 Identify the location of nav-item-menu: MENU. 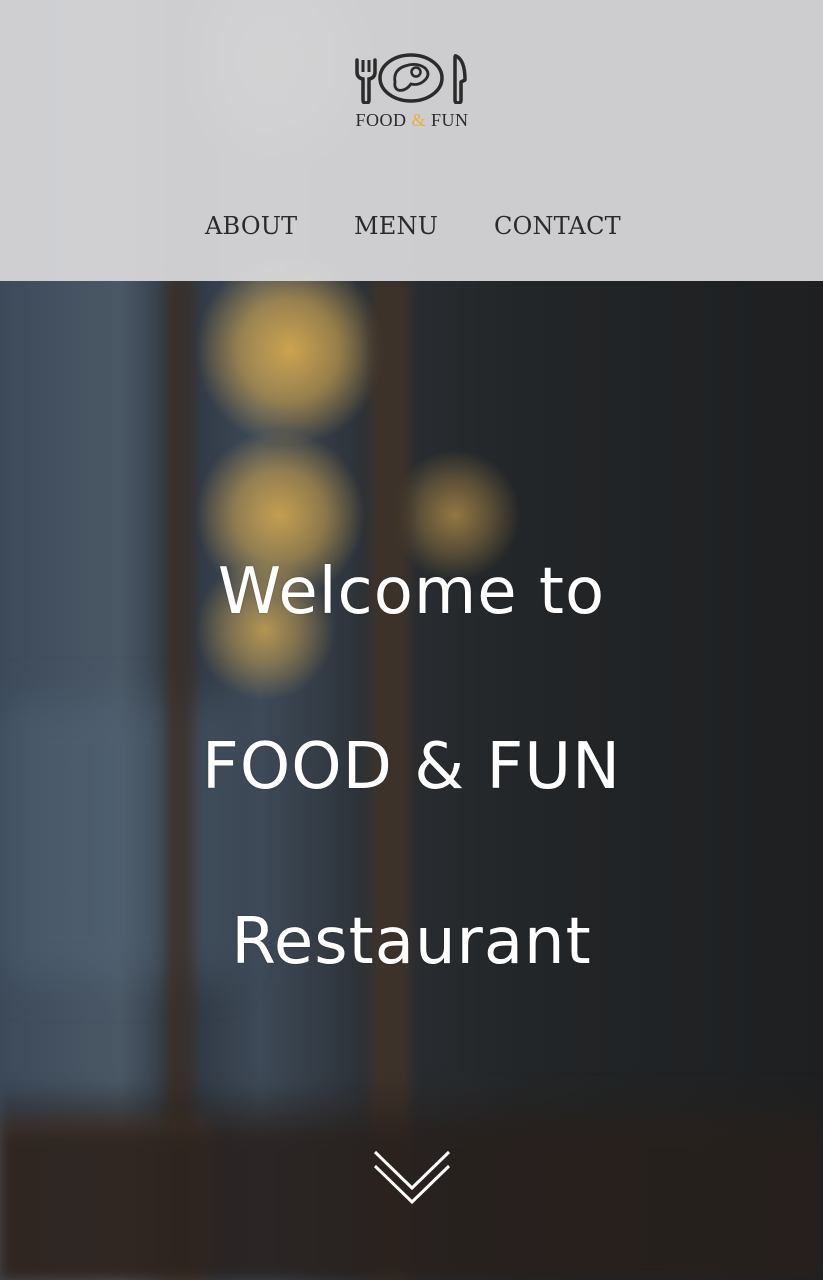
(396, 226).